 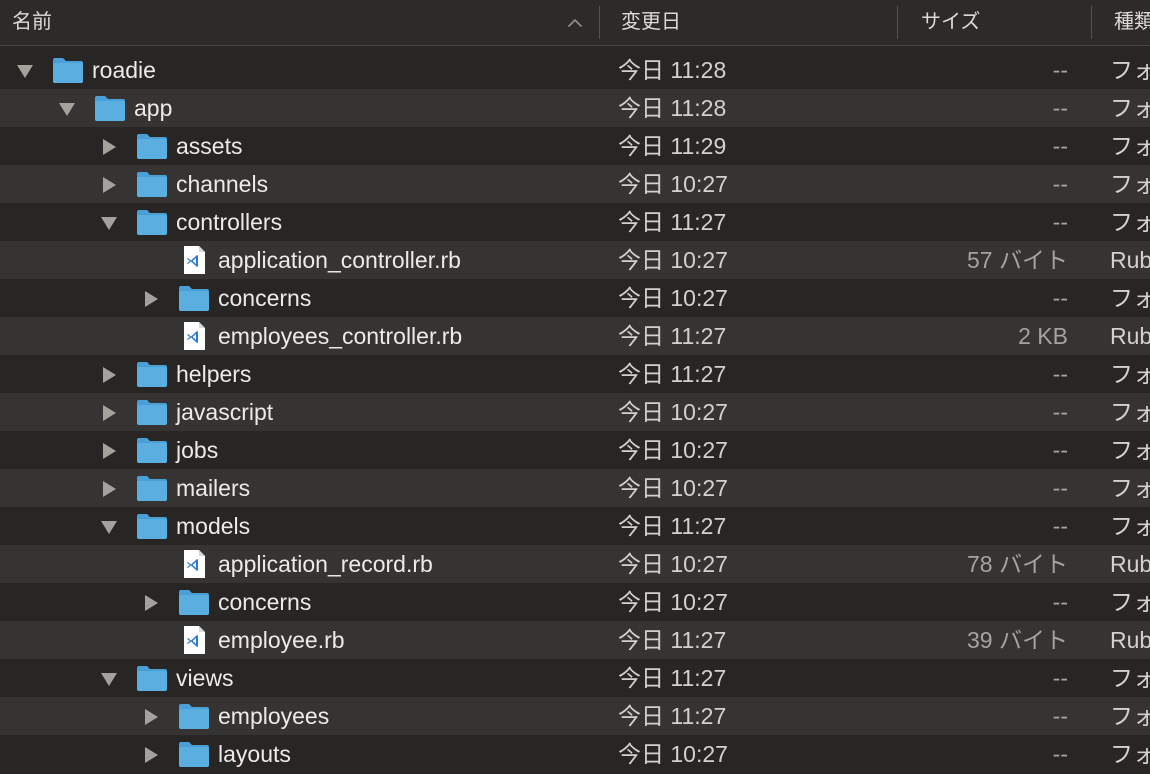 What do you see at coordinates (281, 640) in the screenshot?
I see `item-name: employee.rb` at bounding box center [281, 640].